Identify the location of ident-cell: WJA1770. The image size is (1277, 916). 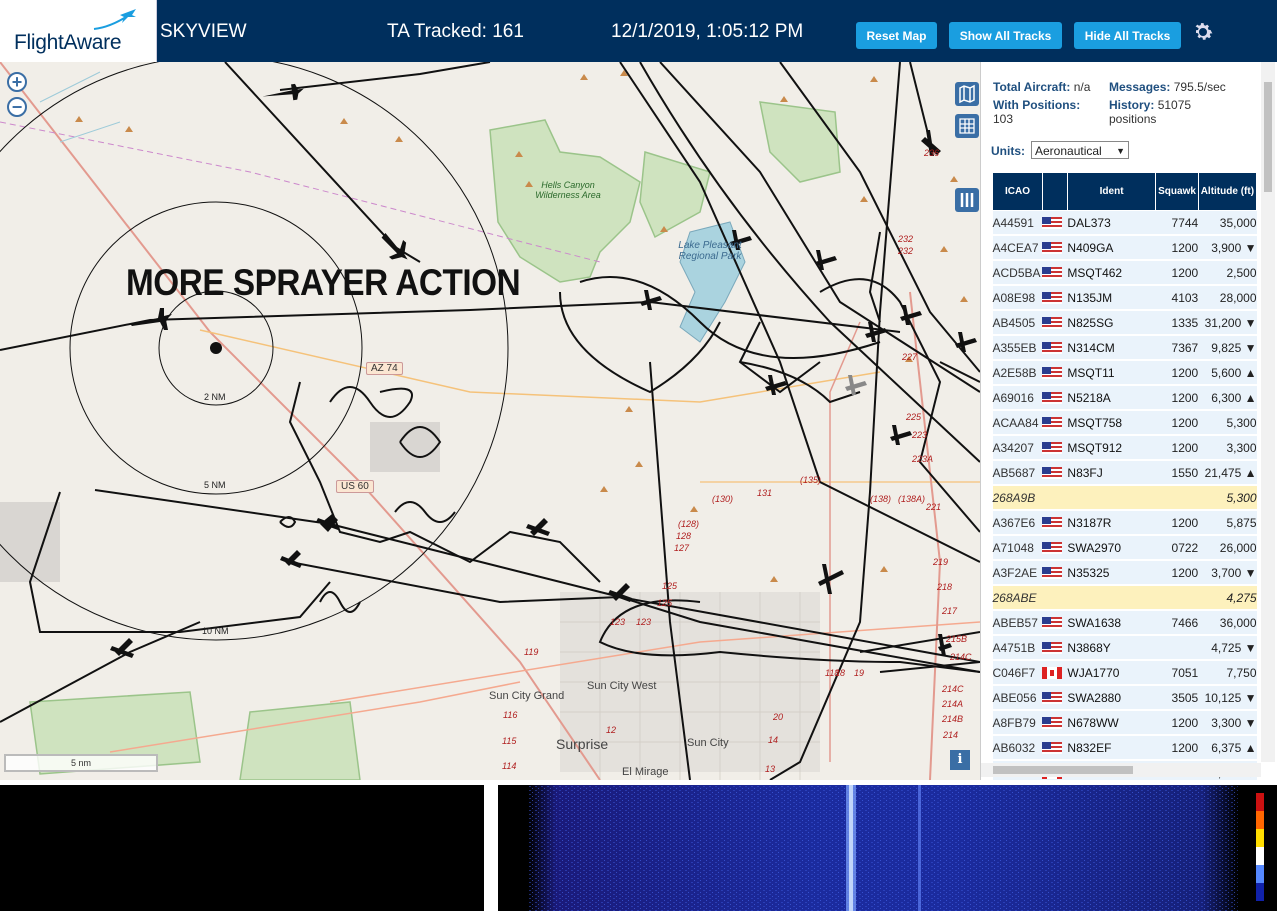
(1111, 673).